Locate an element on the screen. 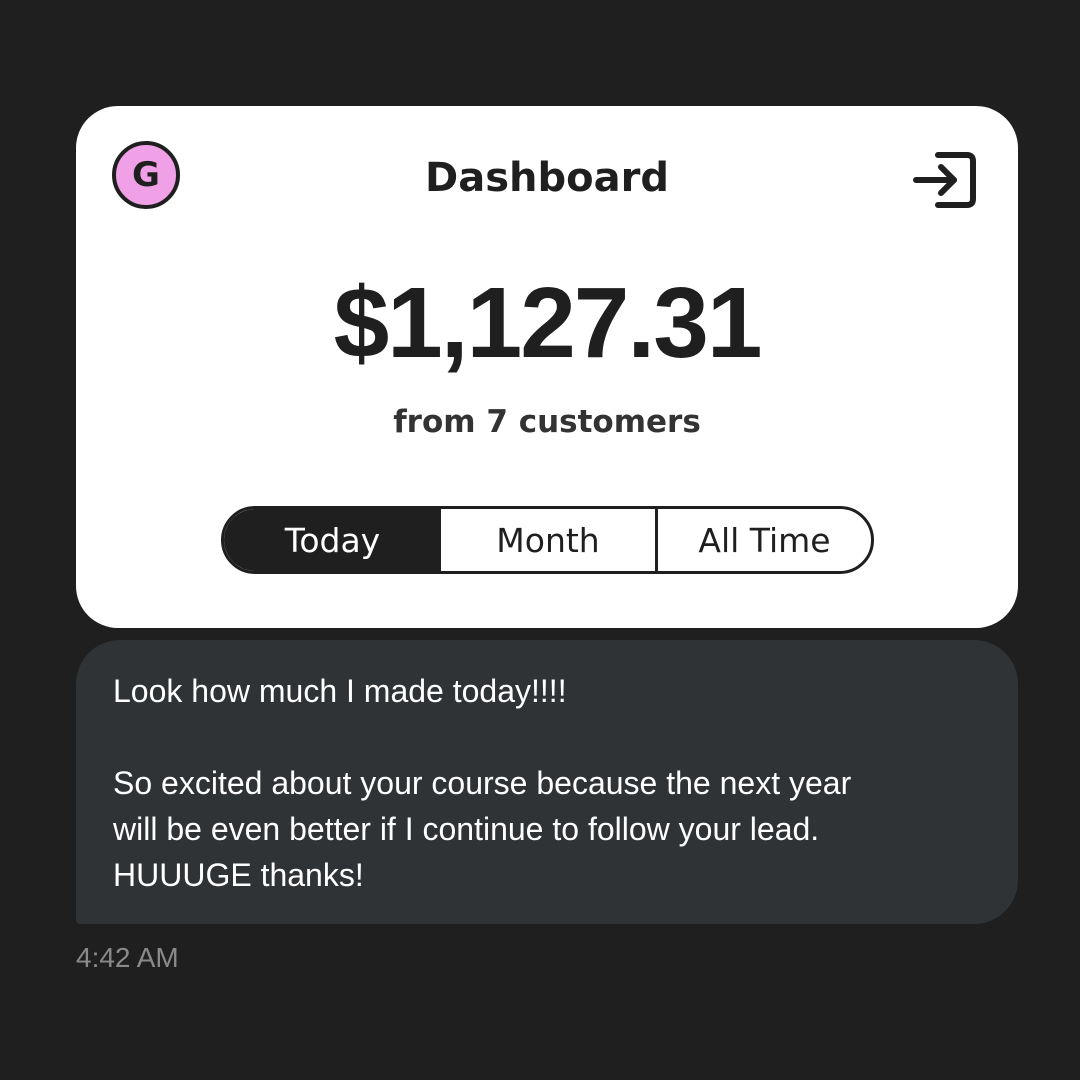  brand-logo: G is located at coordinates (146, 175).